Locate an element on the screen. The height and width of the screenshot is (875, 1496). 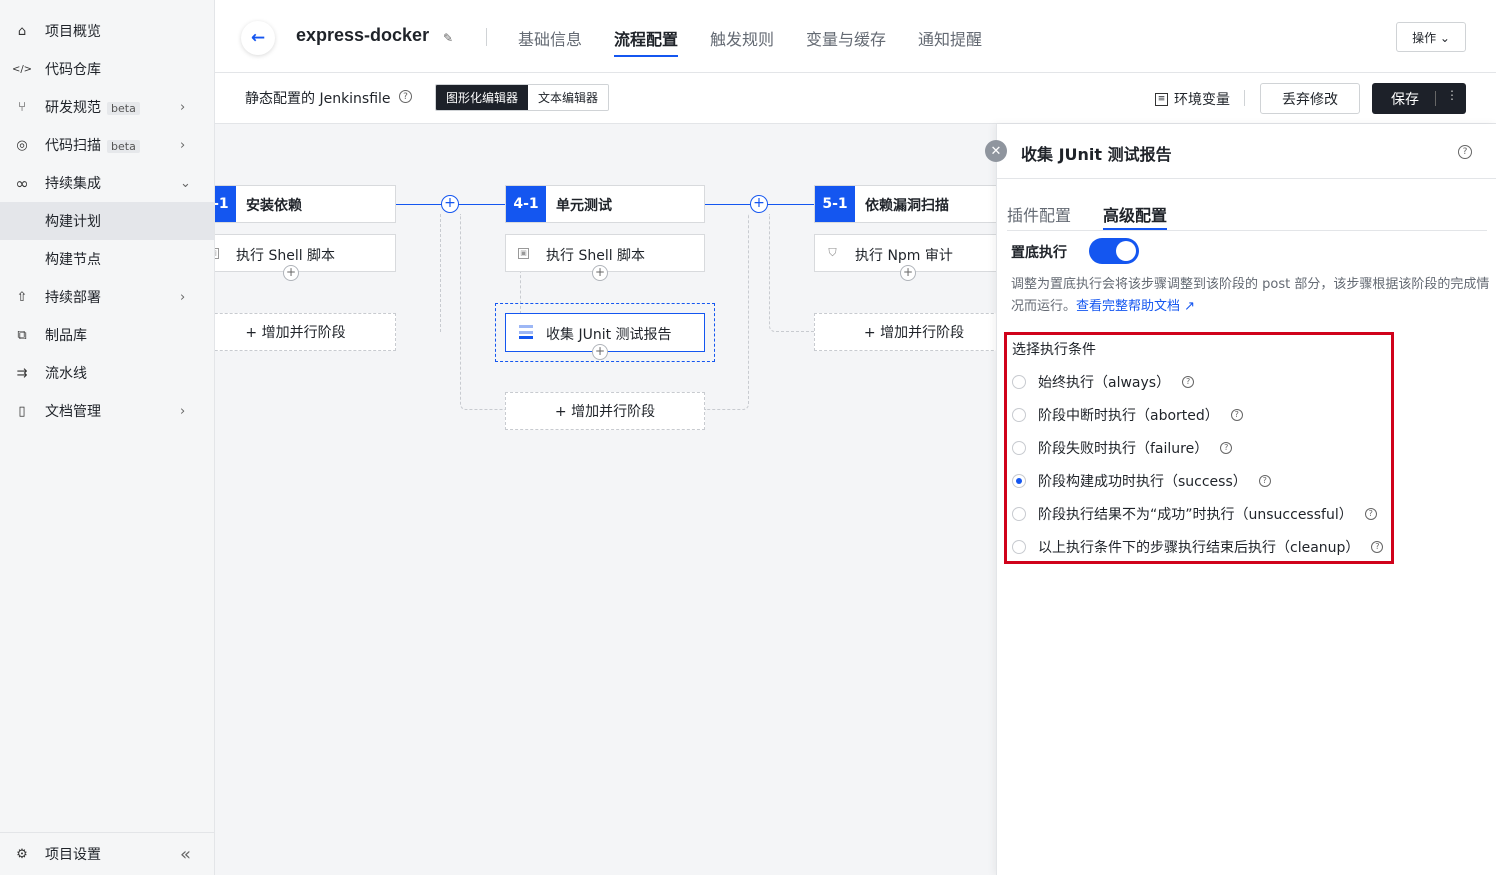
condition-label: 阶段失败时执行（failure） is located at coordinates (1123, 449).